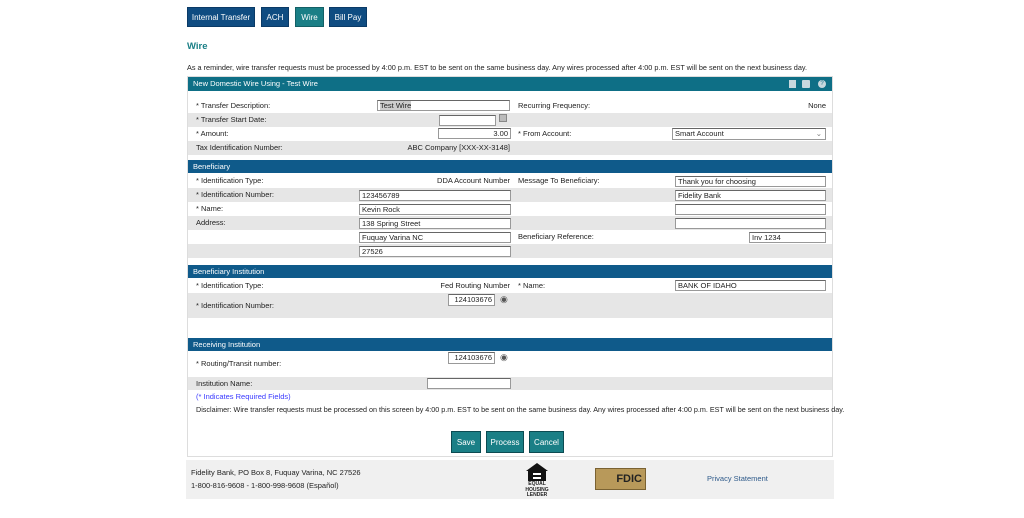 The width and height of the screenshot is (1024, 518). What do you see at coordinates (750, 195) in the screenshot?
I see `message-line-2-input: Fidelity Bank` at bounding box center [750, 195].